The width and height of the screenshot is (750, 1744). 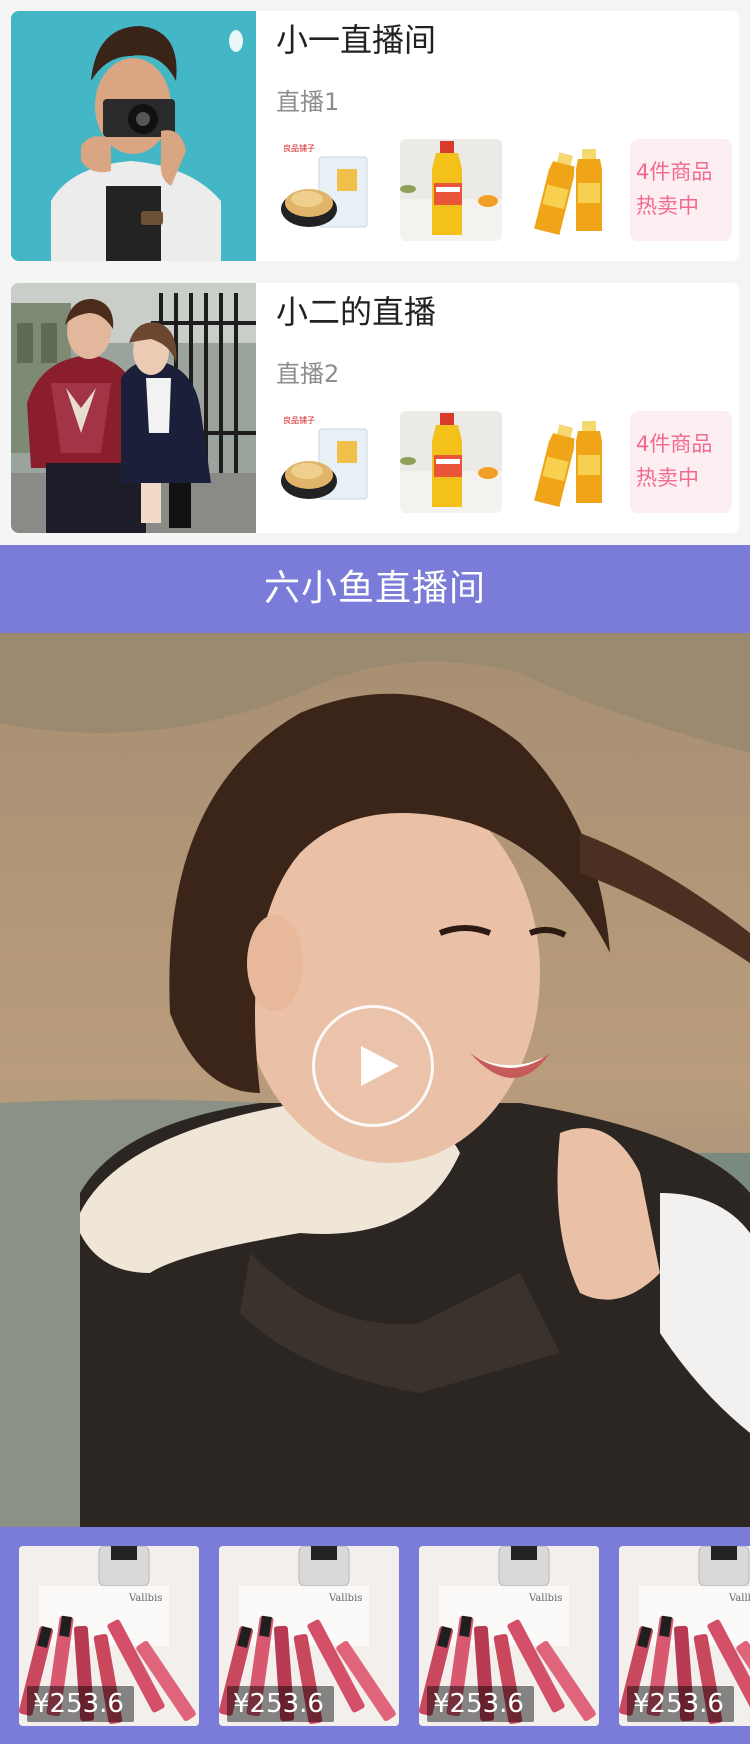 What do you see at coordinates (375, 408) in the screenshot?
I see `live-room-card: 小二的直播 直播2 良品铺子 4件商品 热卖中` at bounding box center [375, 408].